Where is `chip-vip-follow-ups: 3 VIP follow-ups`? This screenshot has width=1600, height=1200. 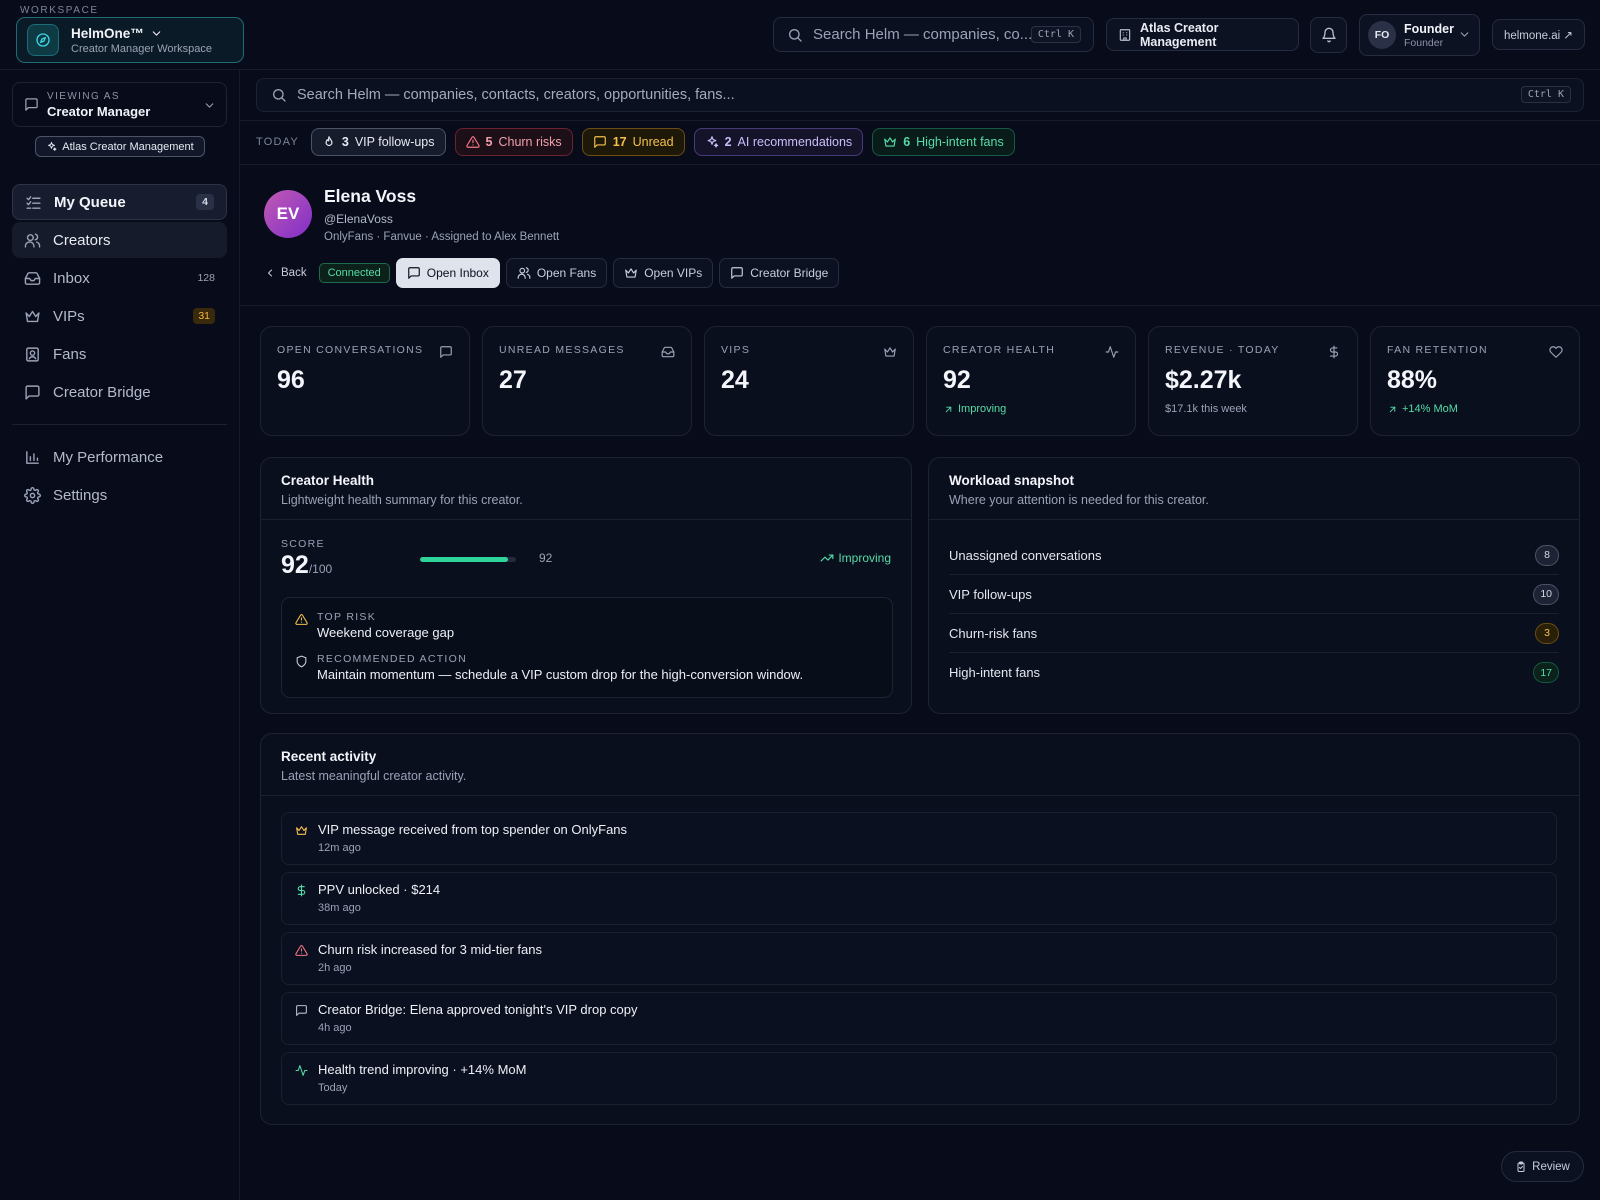 chip-vip-follow-ups: 3 VIP follow-ups is located at coordinates (378, 142).